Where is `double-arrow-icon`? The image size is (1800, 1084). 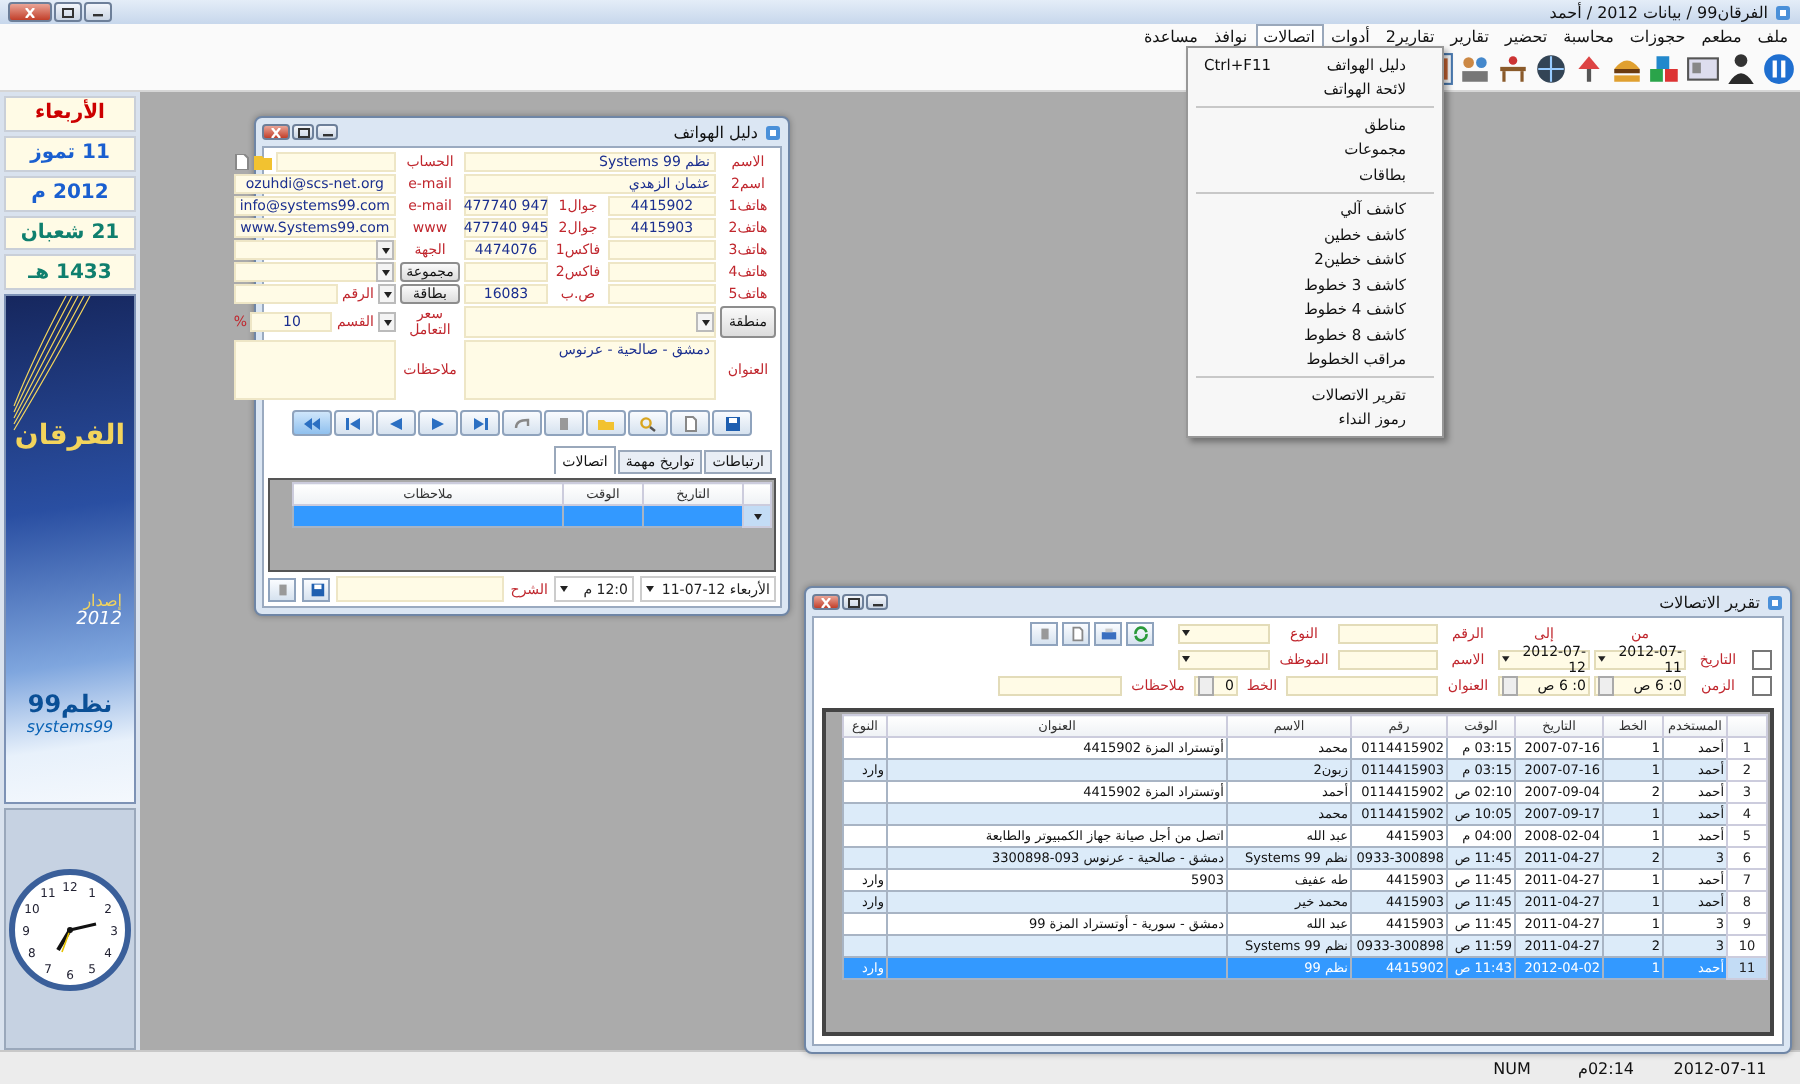 double-arrow-icon is located at coordinates (312, 423).